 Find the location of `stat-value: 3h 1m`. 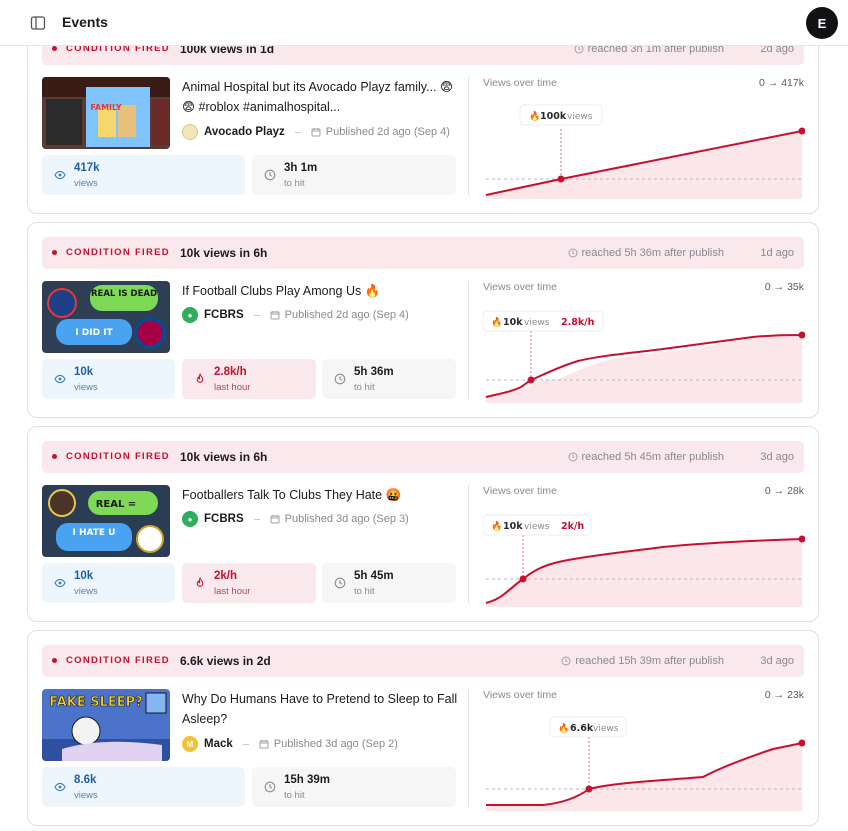

stat-value: 3h 1m is located at coordinates (301, 168).